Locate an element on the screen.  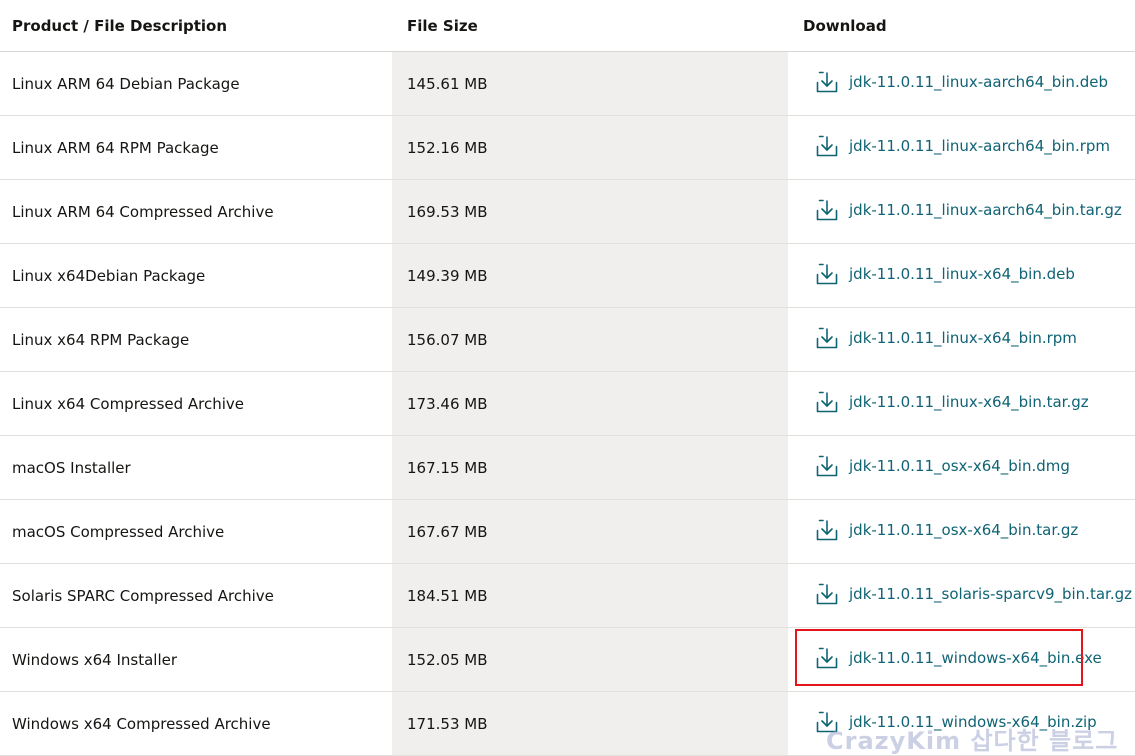
download-link: jdk-11.0.11_windows-x64_bin.exe is located at coordinates (958, 658).